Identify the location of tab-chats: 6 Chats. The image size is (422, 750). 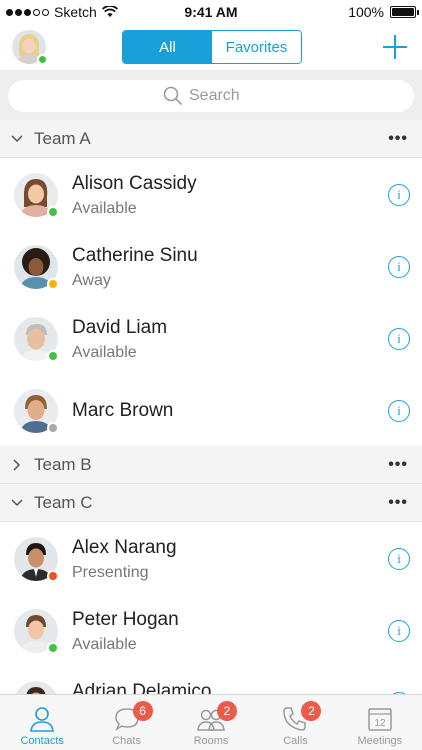
(126, 722).